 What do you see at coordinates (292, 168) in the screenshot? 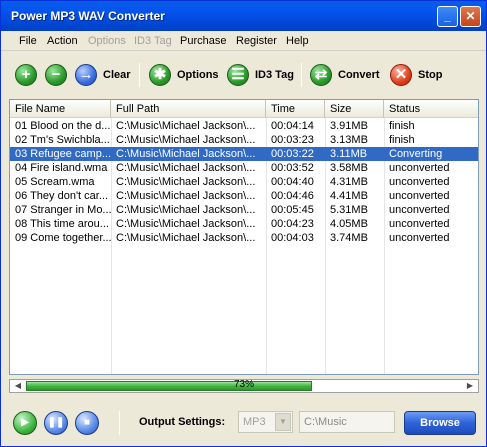
I see `cell-time: 00:03:52` at bounding box center [292, 168].